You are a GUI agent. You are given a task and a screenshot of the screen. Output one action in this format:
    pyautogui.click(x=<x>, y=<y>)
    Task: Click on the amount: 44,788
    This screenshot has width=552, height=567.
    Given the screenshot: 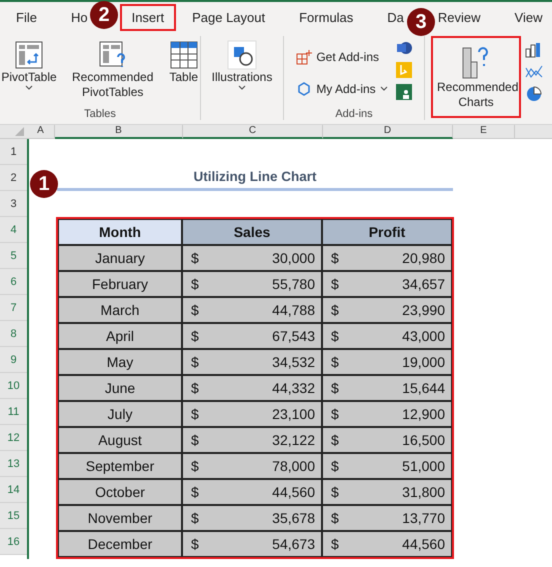 What is the action you would take?
    pyautogui.click(x=293, y=310)
    